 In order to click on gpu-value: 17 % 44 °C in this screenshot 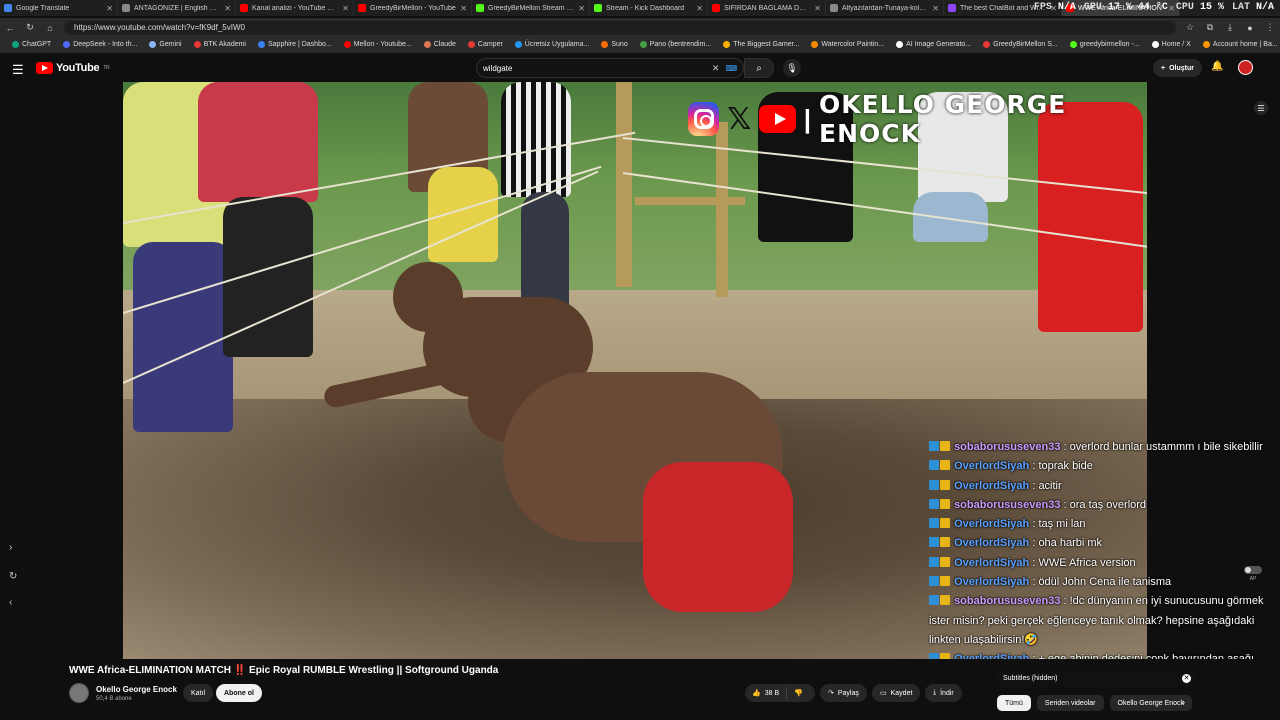, I will do `click(1137, 7)`.